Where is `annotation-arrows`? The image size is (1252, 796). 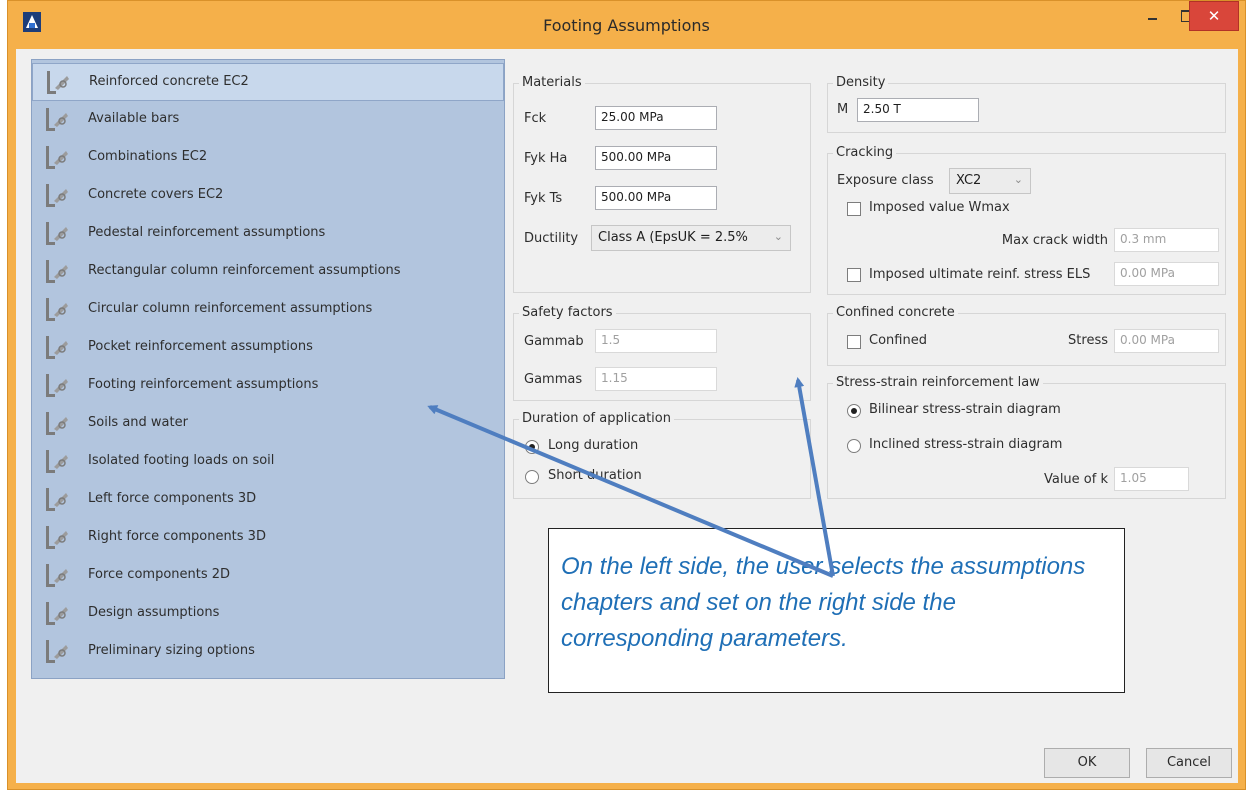 annotation-arrows is located at coordinates (631, 477).